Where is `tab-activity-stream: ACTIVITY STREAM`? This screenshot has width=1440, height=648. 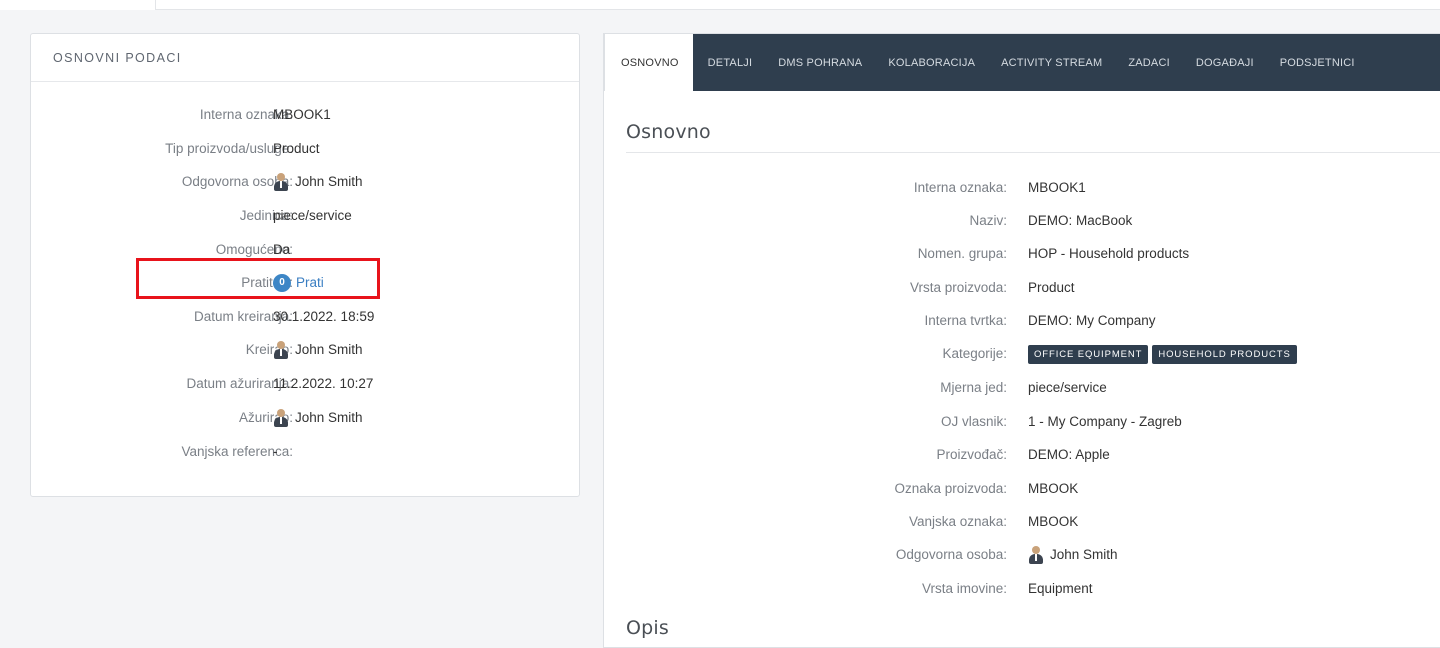 tab-activity-stream: ACTIVITY STREAM is located at coordinates (1051, 62).